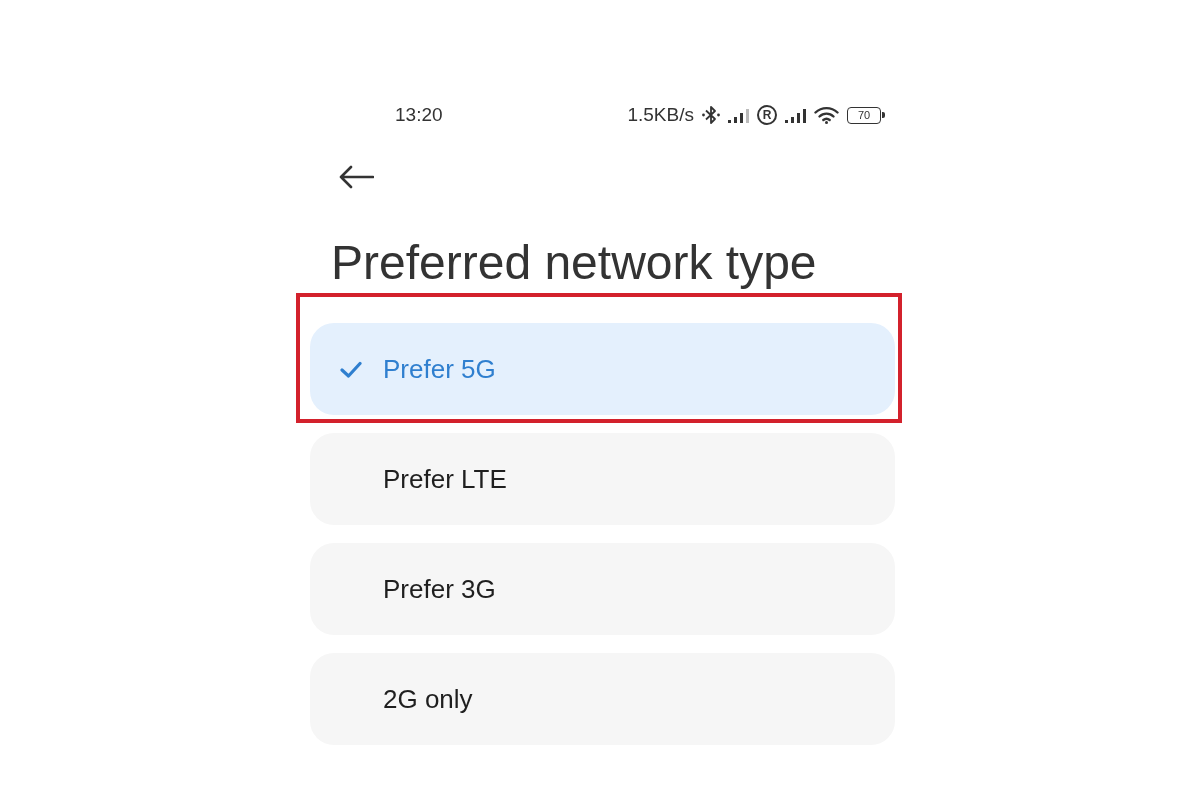 The height and width of the screenshot is (800, 1200). Describe the element at coordinates (602, 369) in the screenshot. I see `network-option: Prefer 5G` at that location.